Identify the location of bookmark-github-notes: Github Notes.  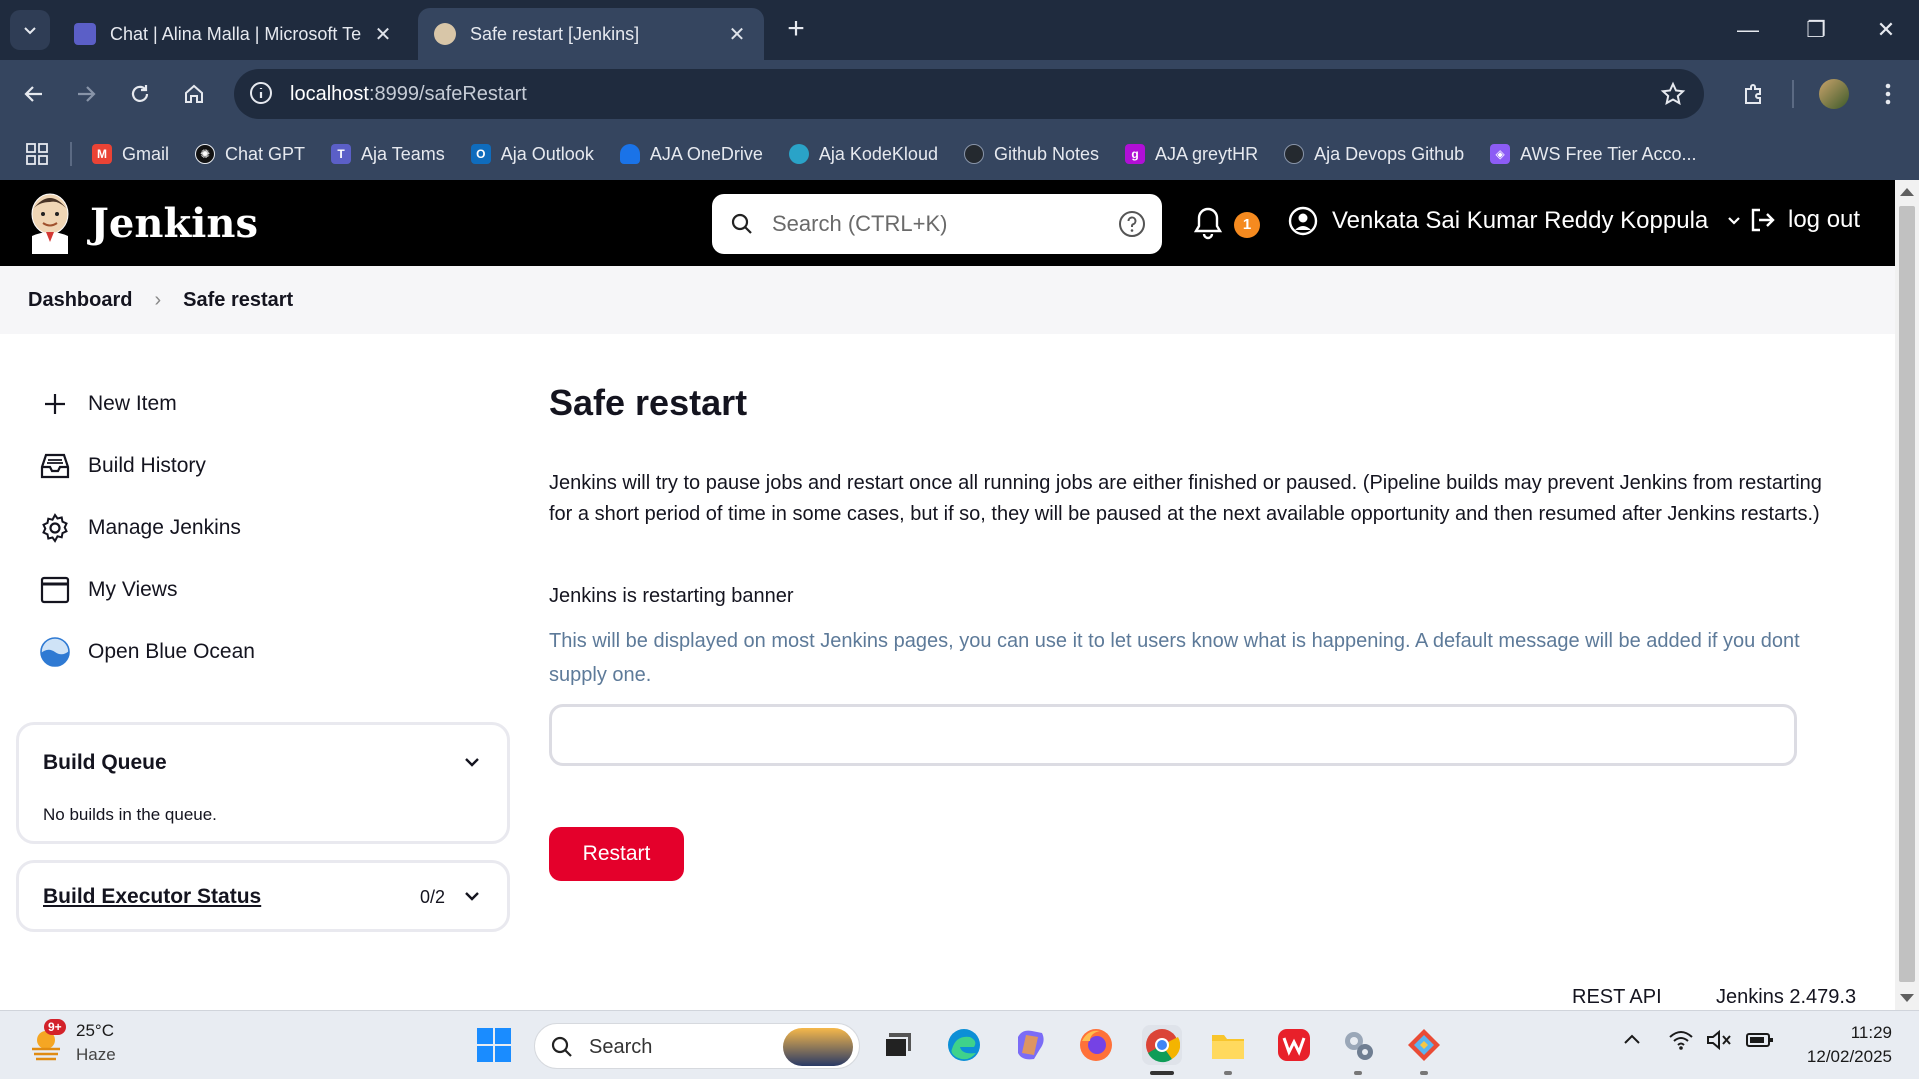
(1031, 154).